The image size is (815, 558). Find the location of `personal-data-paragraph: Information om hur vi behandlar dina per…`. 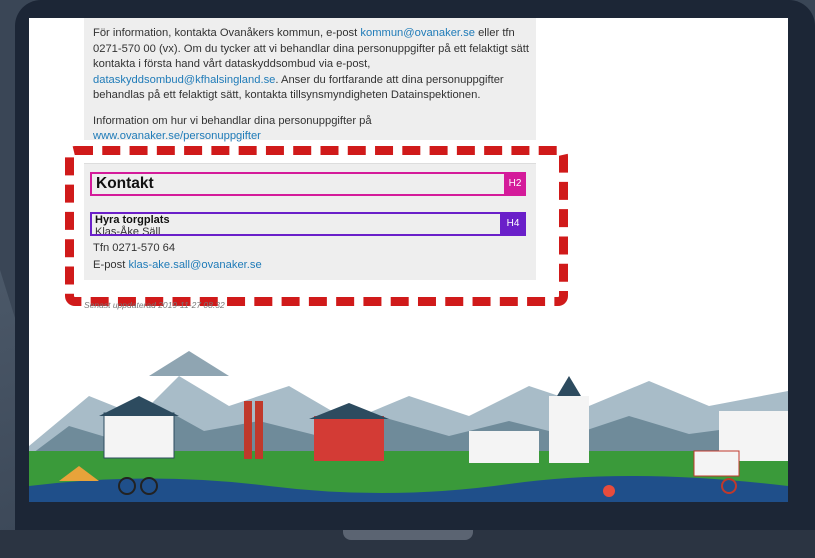

personal-data-paragraph: Information om hur vi behandlar dina per… is located at coordinates (232, 128).